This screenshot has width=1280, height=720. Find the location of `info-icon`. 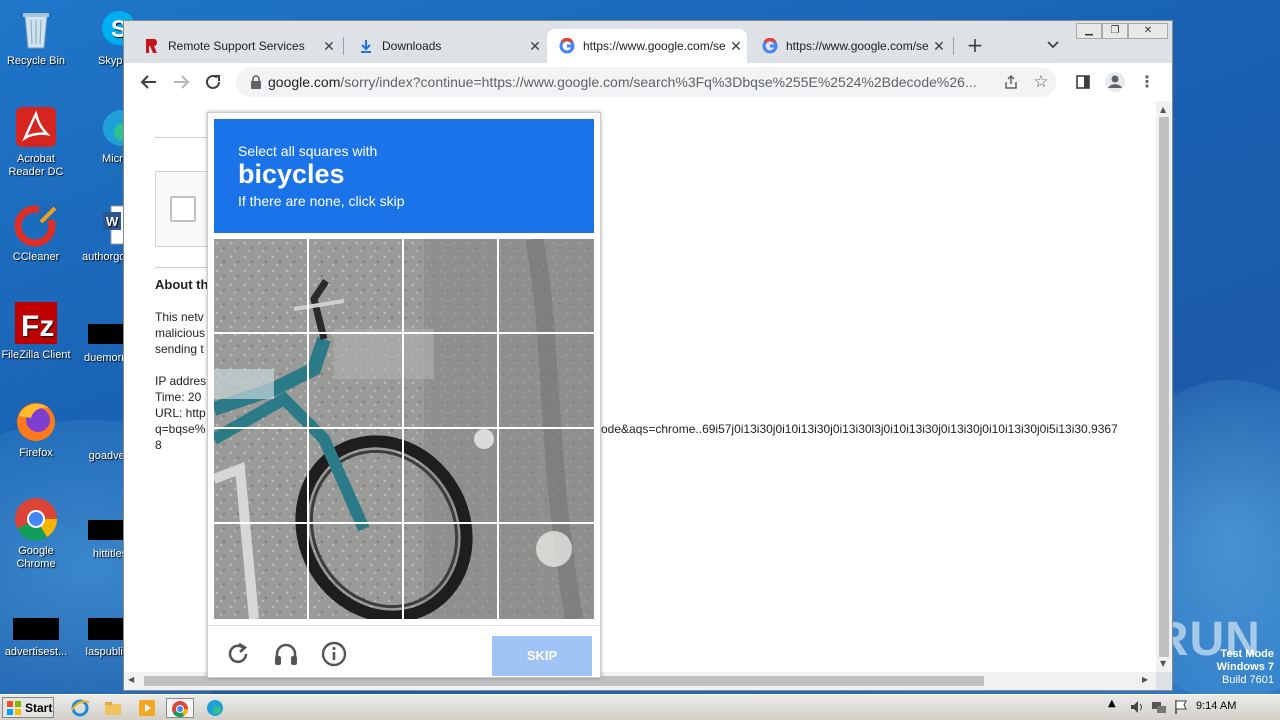

info-icon is located at coordinates (334, 654).